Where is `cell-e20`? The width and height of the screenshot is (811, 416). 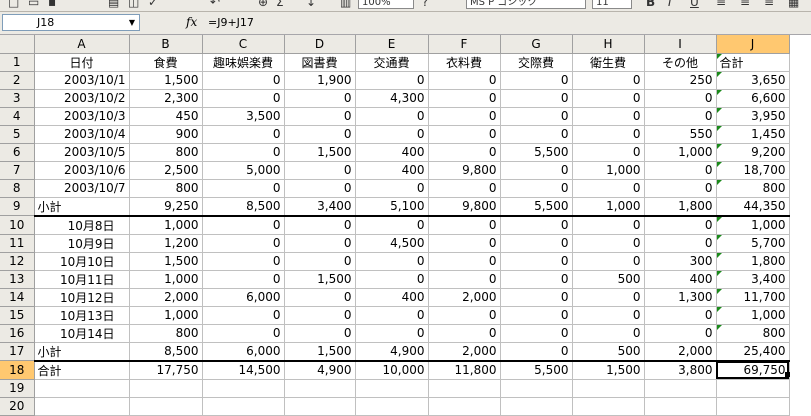
cell-e20 is located at coordinates (392, 406).